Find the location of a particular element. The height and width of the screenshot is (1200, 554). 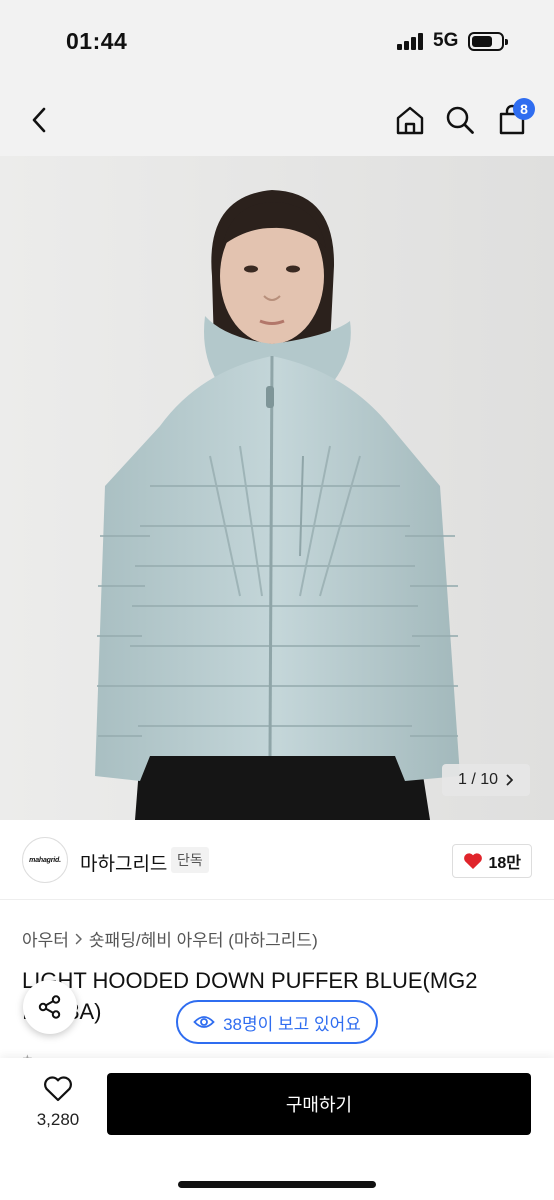

search-icon is located at coordinates (460, 120).